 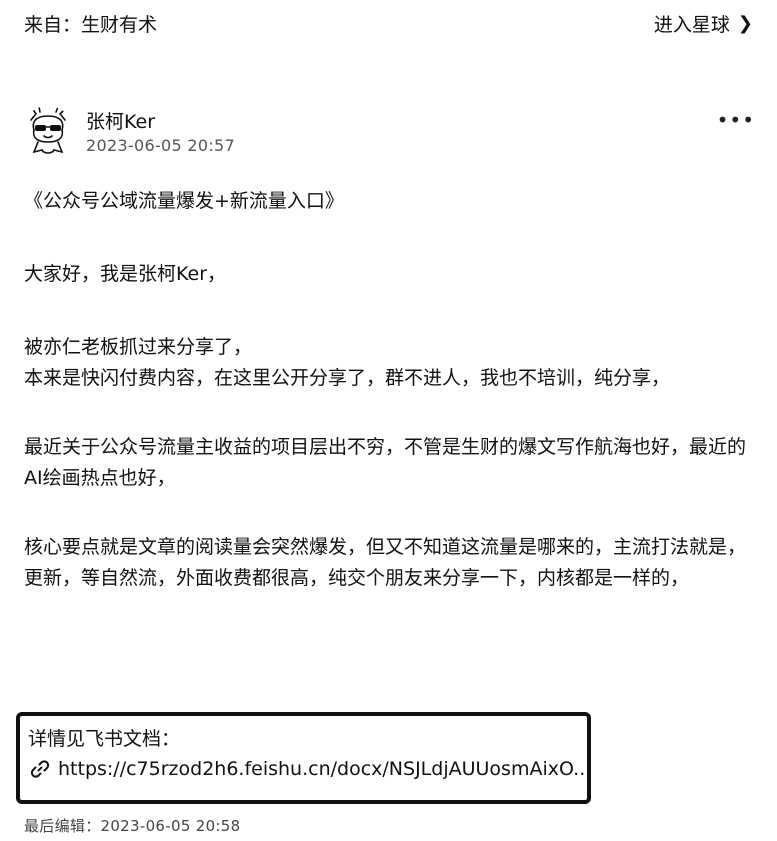 I want to click on source-label: 来自：生财有术, so click(x=91, y=25).